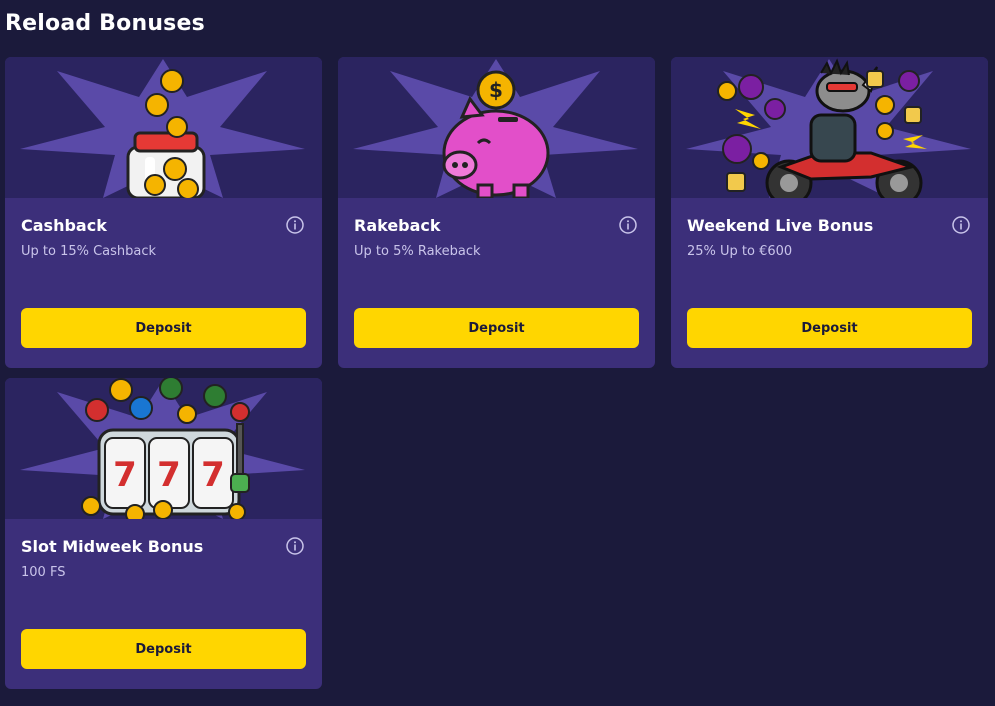 Image resolution: width=995 pixels, height=706 pixels. What do you see at coordinates (417, 251) in the screenshot?
I see `bonus-subtitle: Up to 5% Rakeback` at bounding box center [417, 251].